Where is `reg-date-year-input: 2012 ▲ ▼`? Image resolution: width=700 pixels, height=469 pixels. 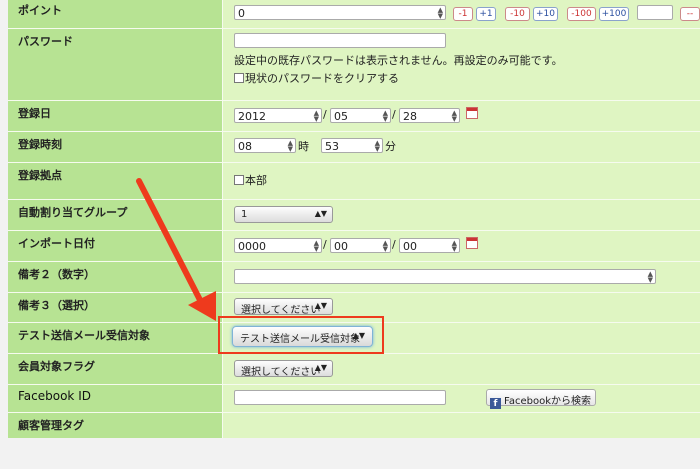 reg-date-year-input: 2012 ▲ ▼ is located at coordinates (278, 115).